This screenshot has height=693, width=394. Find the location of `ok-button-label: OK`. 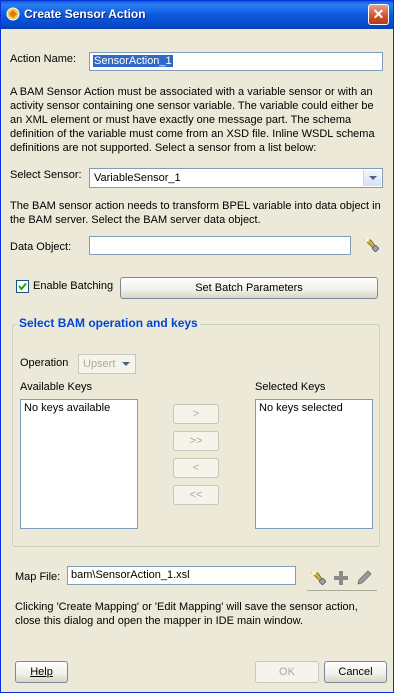

ok-button-label: OK is located at coordinates (287, 672).